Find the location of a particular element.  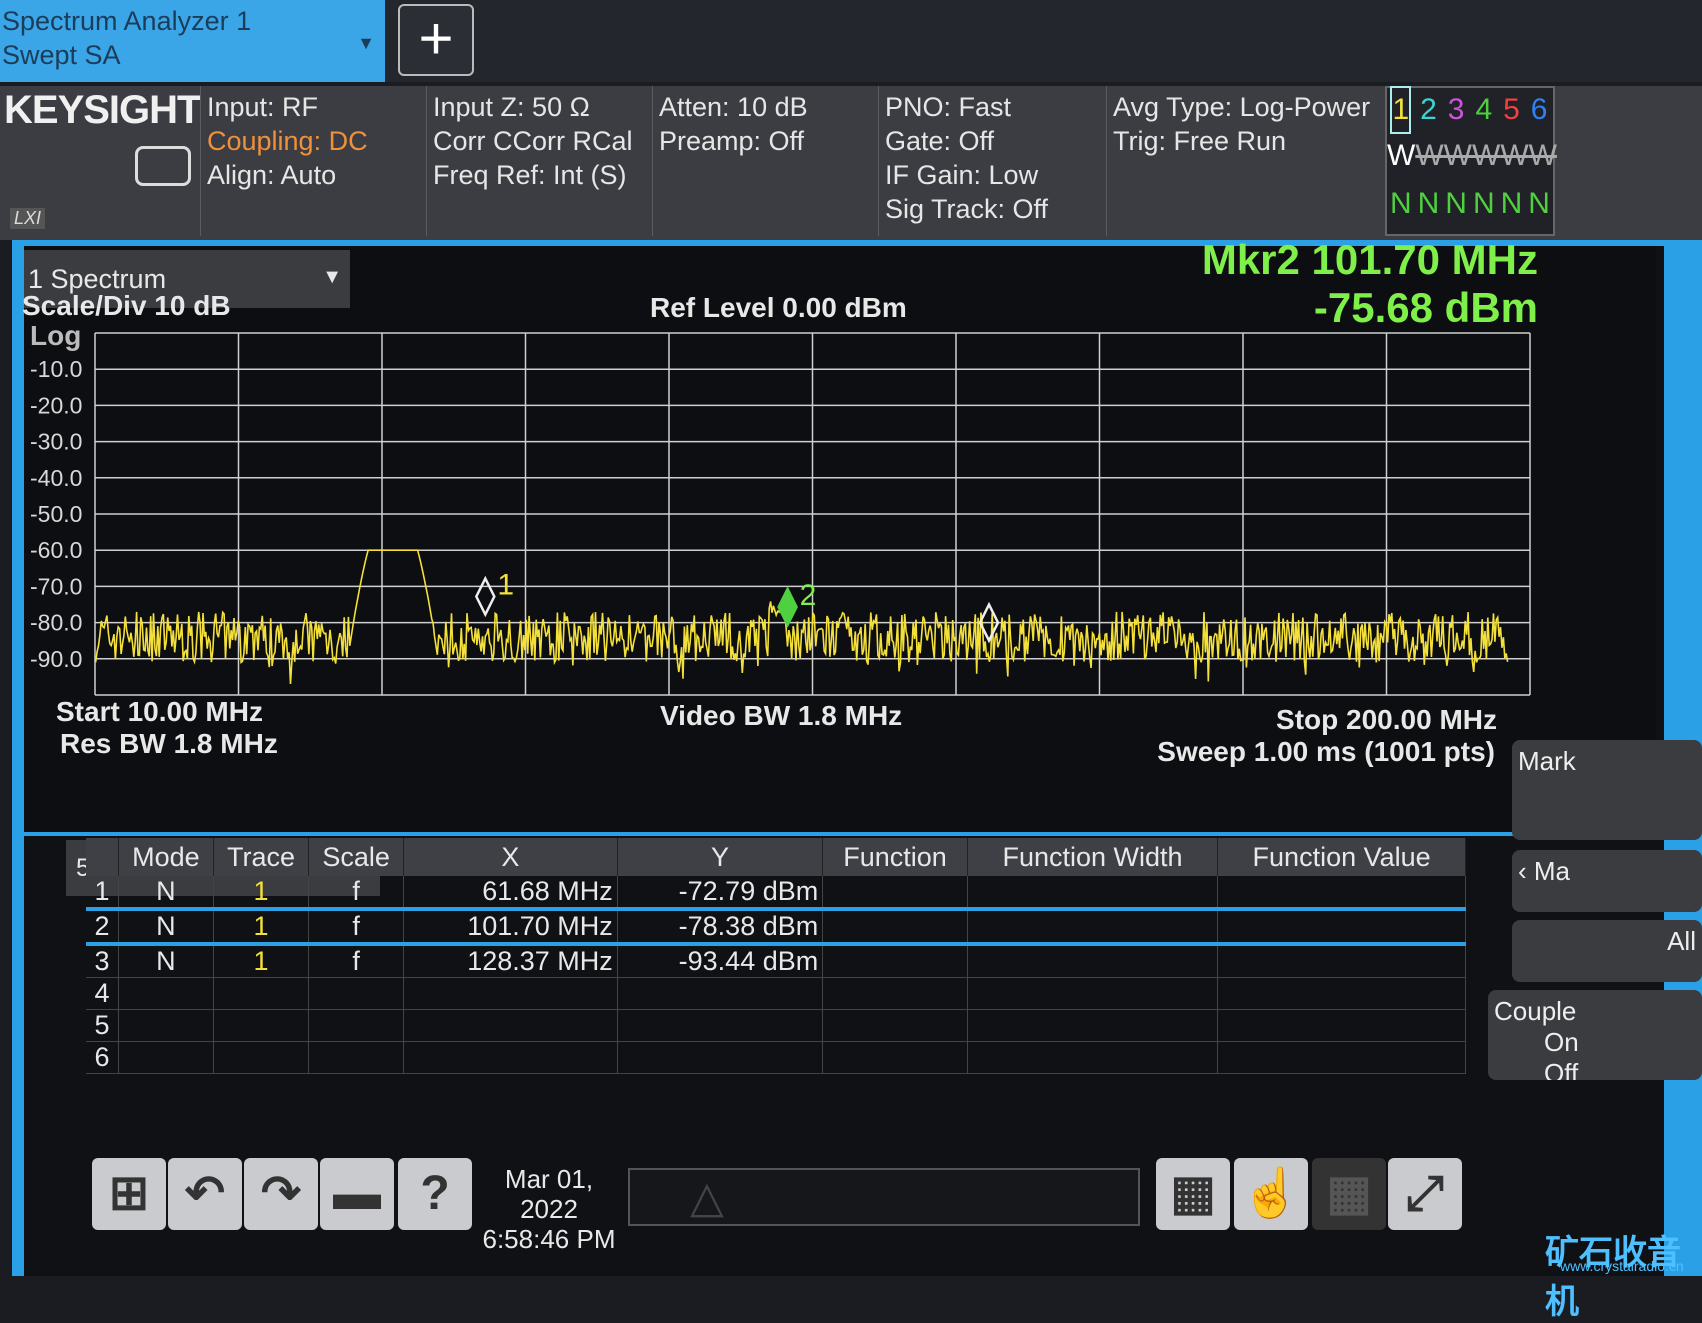

table-cell: 5 is located at coordinates (103, 1025).